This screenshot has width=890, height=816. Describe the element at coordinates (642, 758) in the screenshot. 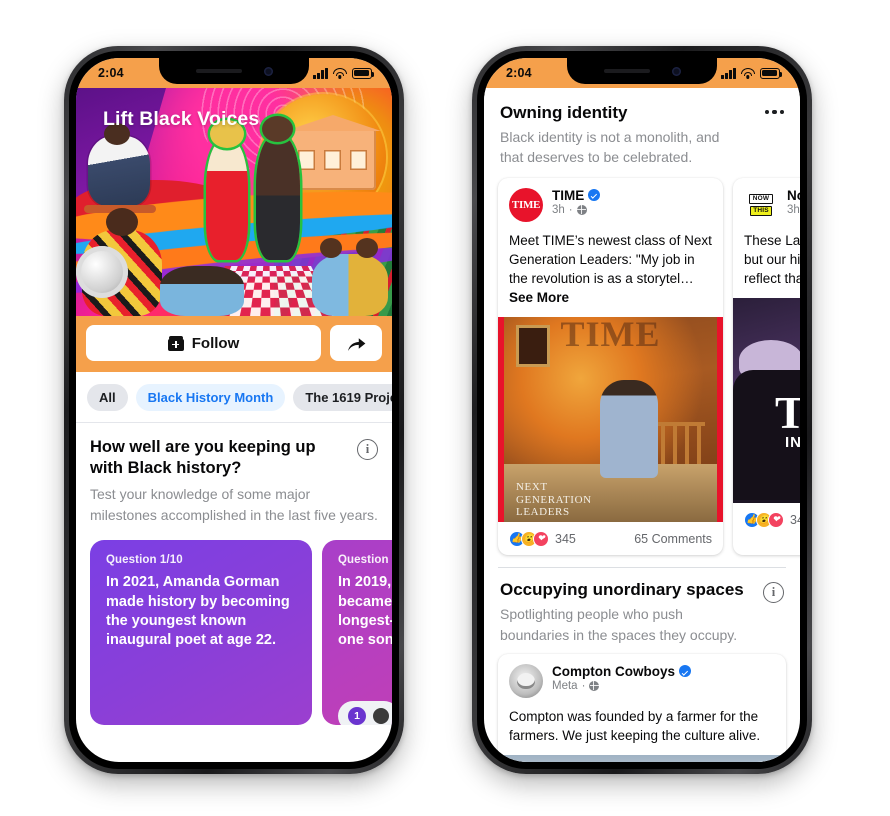

I see `post-image` at that location.